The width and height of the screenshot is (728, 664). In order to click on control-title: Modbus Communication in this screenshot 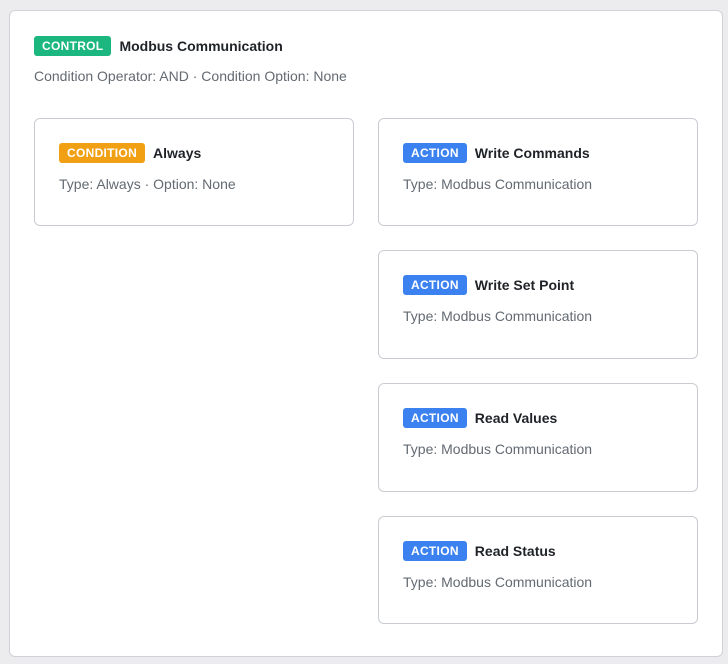, I will do `click(201, 46)`.